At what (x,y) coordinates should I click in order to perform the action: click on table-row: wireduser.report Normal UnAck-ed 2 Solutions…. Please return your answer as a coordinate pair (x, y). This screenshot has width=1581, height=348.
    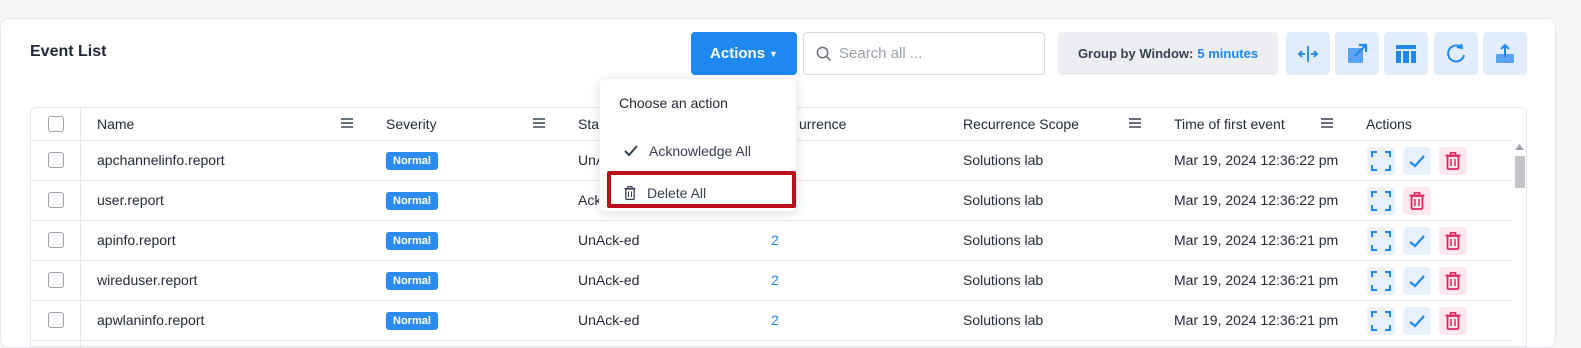
    Looking at the image, I should click on (778, 280).